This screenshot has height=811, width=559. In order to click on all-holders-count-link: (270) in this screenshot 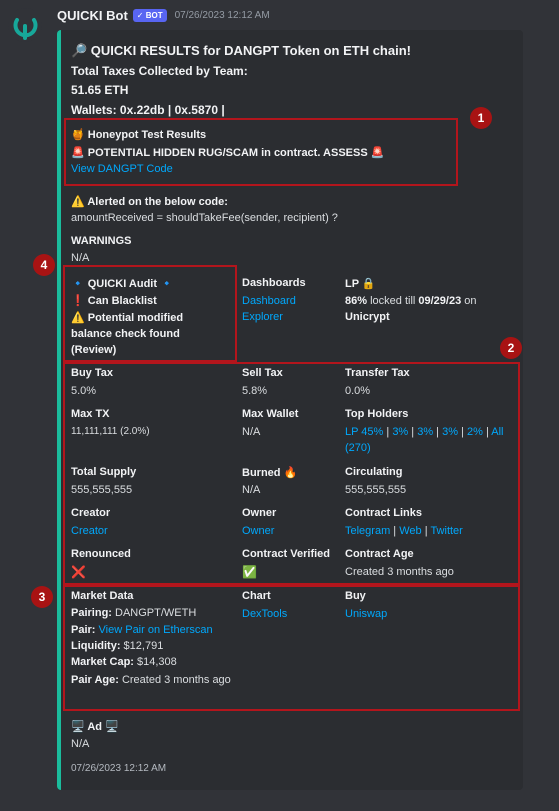, I will do `click(358, 448)`.